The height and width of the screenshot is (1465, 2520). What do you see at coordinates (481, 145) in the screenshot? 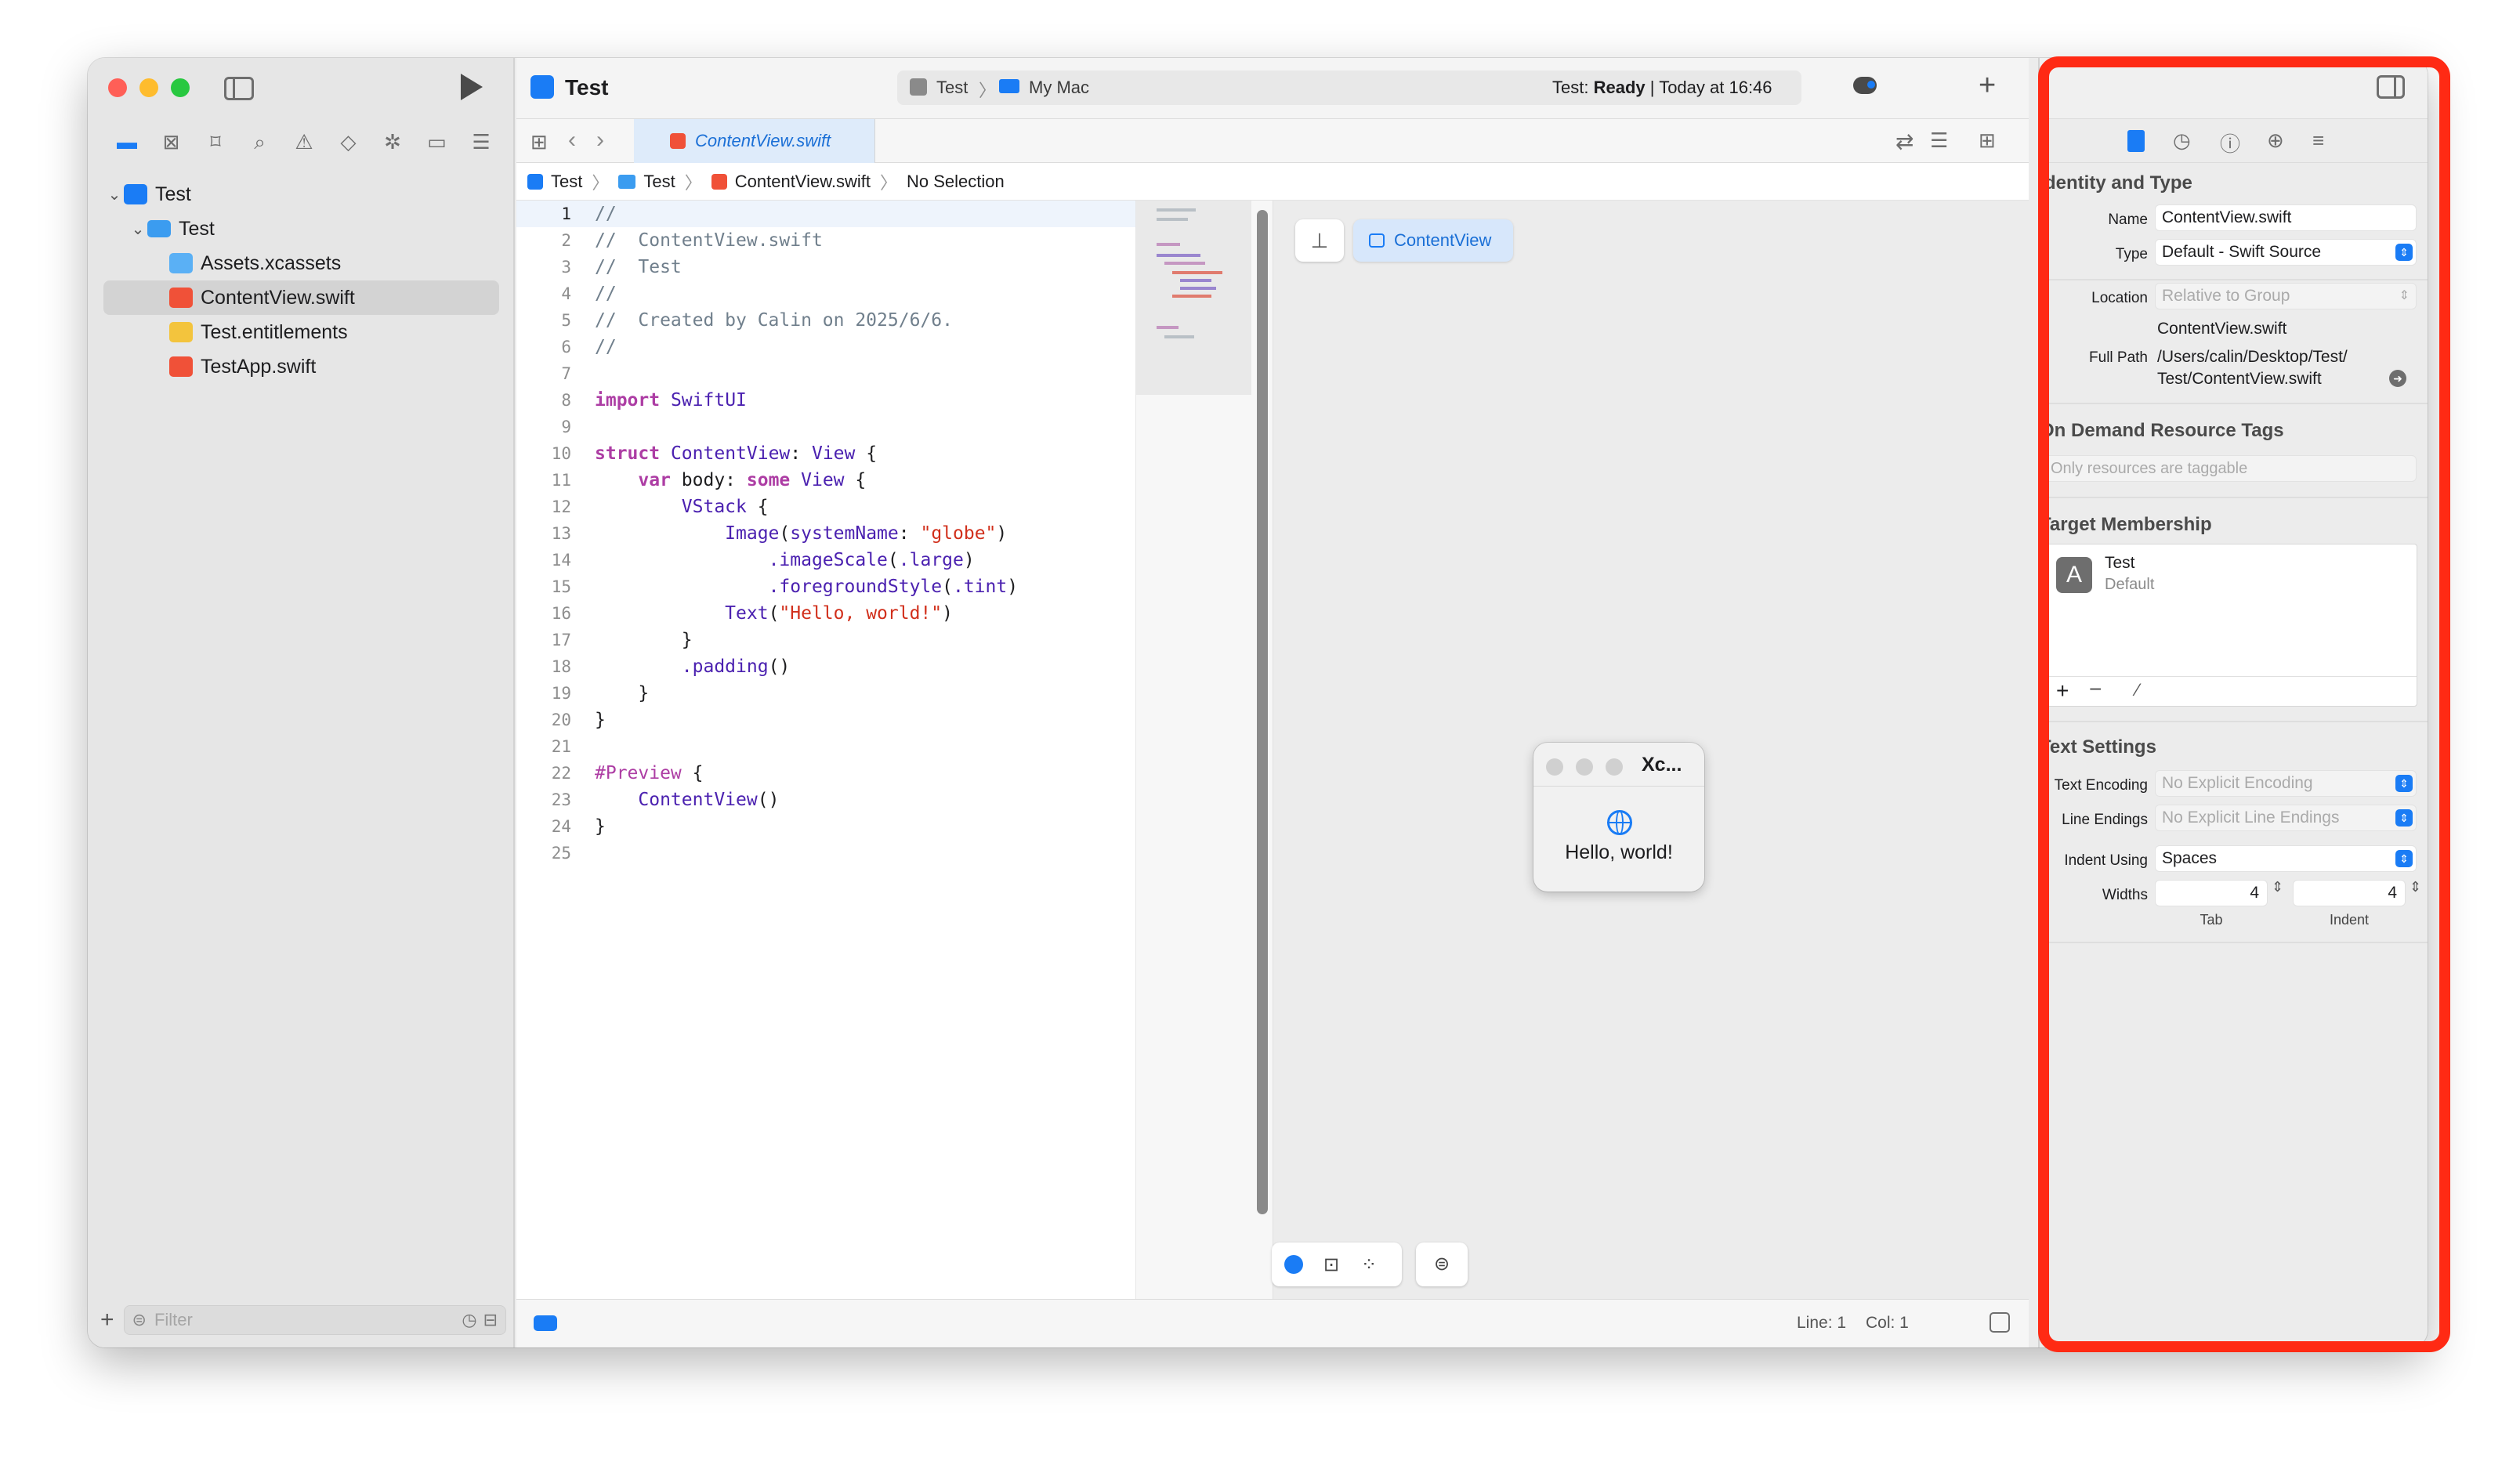
I see `report-icon: ☰` at bounding box center [481, 145].